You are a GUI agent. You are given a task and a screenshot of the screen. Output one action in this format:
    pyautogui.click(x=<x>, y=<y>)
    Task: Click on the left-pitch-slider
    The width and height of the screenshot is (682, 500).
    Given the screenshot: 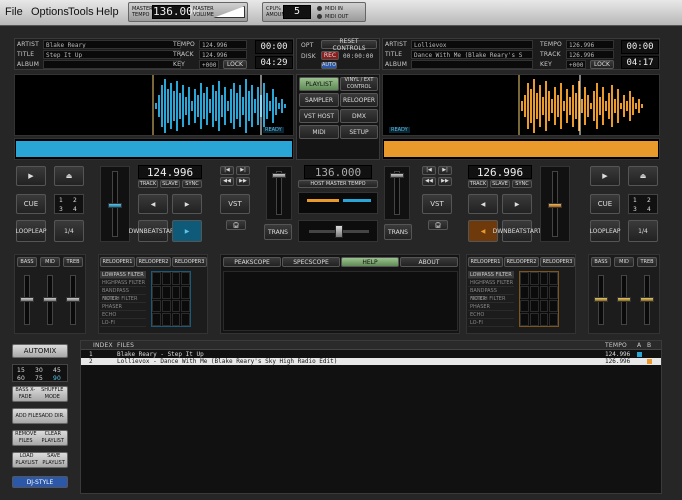 What is the action you would take?
    pyautogui.click(x=115, y=204)
    